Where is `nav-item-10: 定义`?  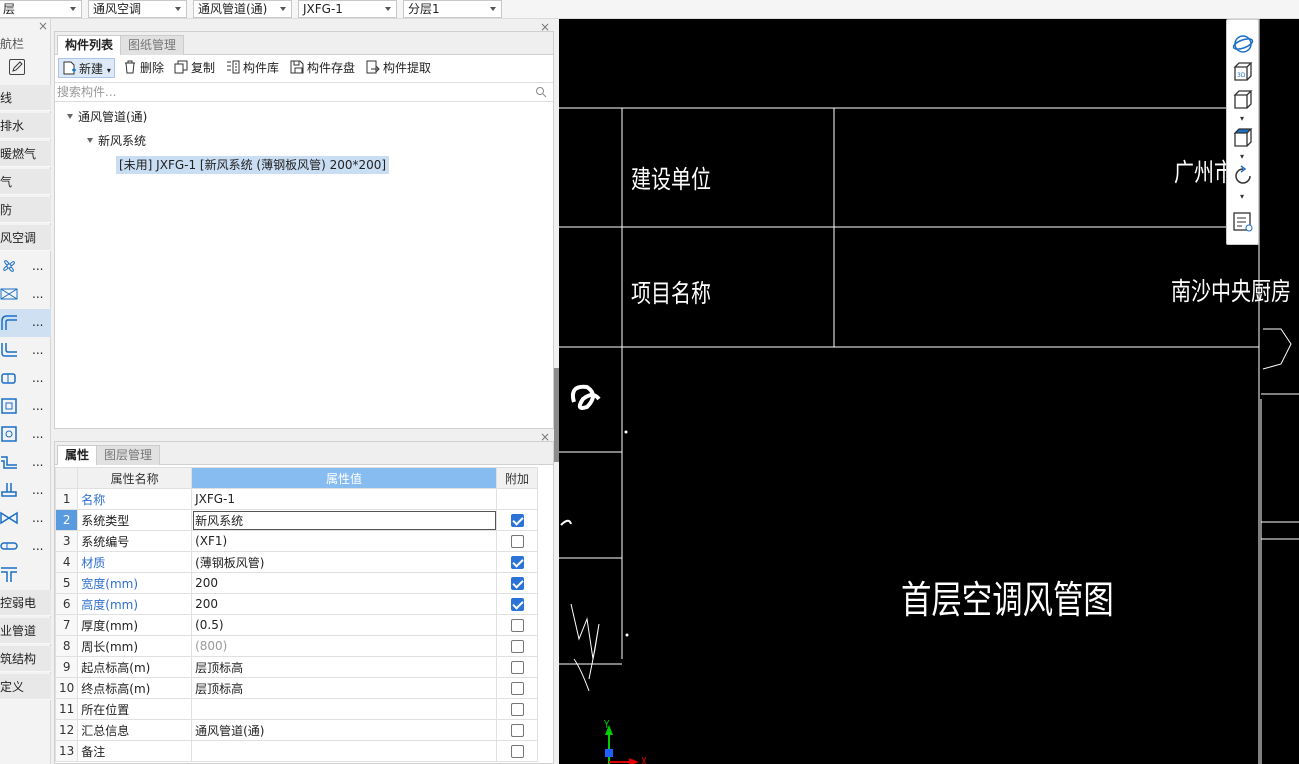 nav-item-10: 定义 is located at coordinates (25, 687).